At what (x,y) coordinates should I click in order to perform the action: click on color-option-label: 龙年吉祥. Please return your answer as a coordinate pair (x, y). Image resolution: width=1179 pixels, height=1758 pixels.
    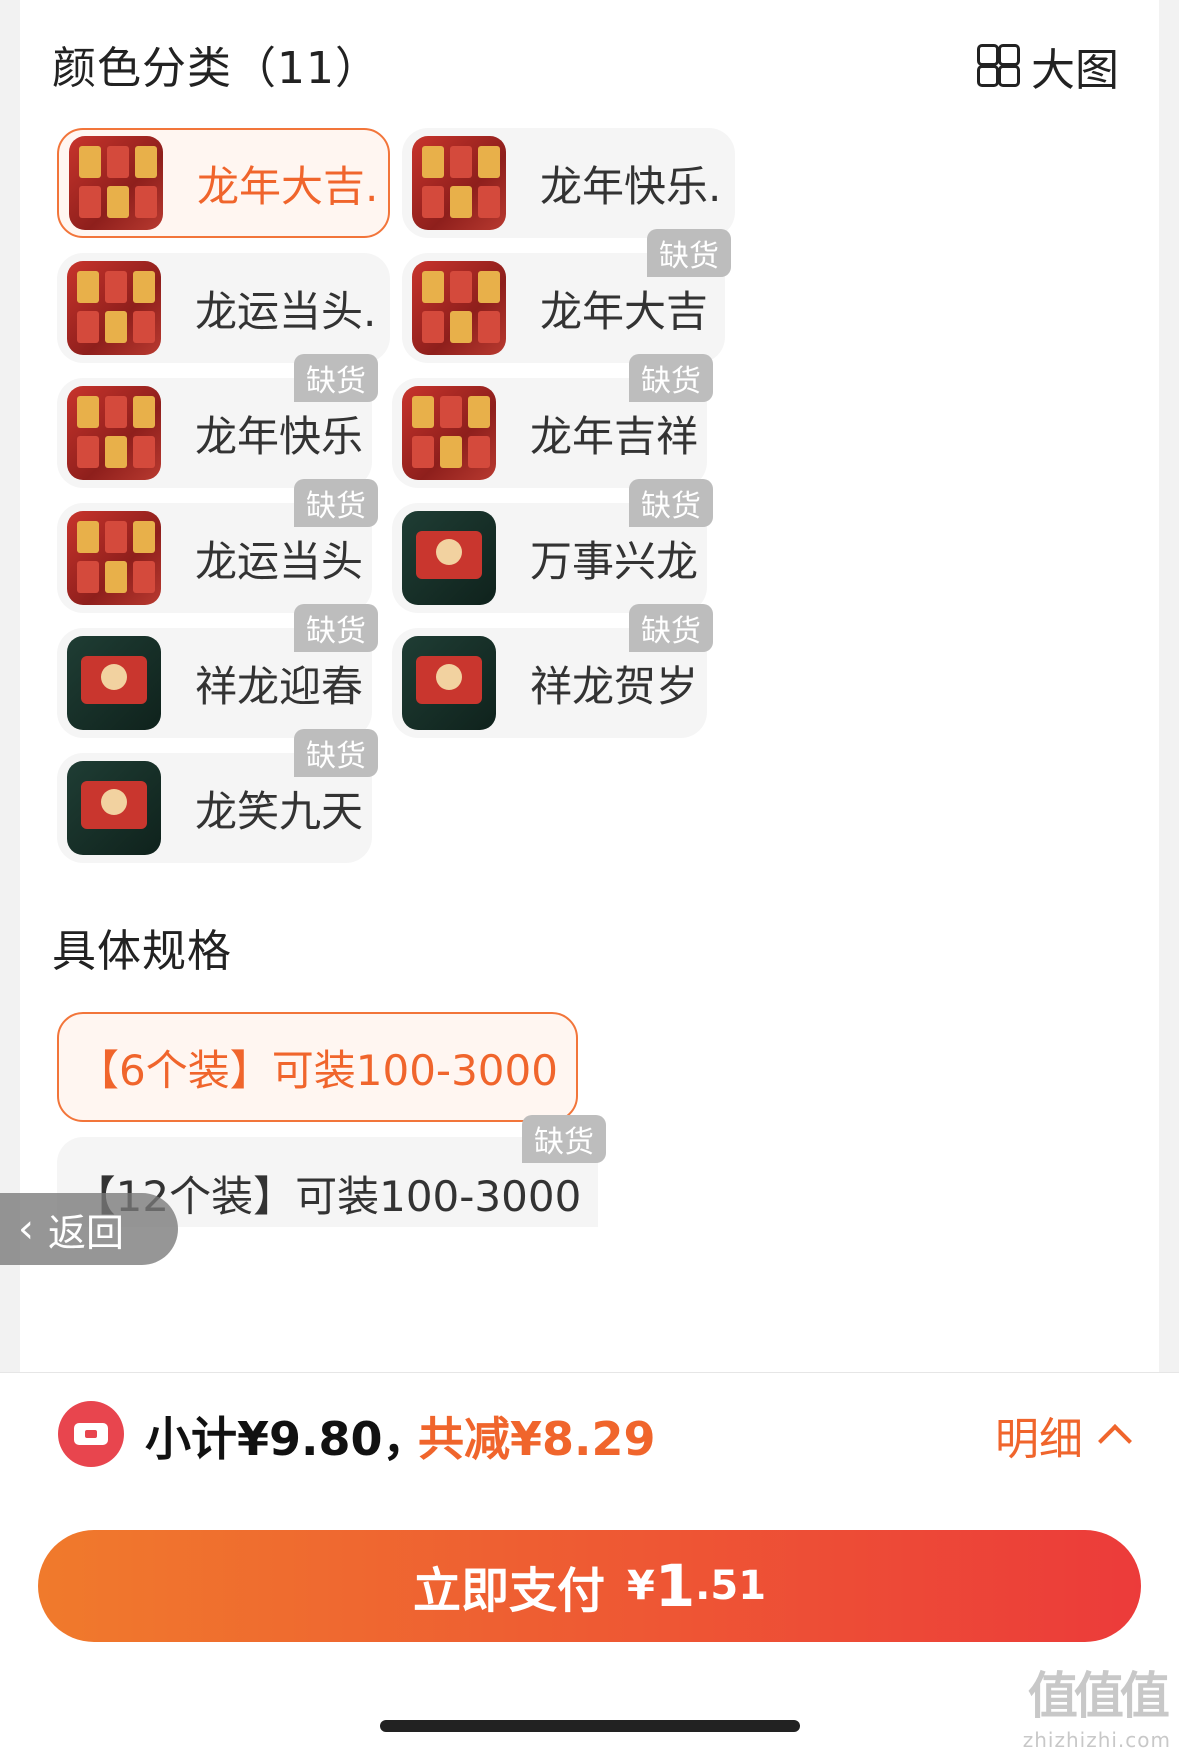
    Looking at the image, I should click on (614, 436).